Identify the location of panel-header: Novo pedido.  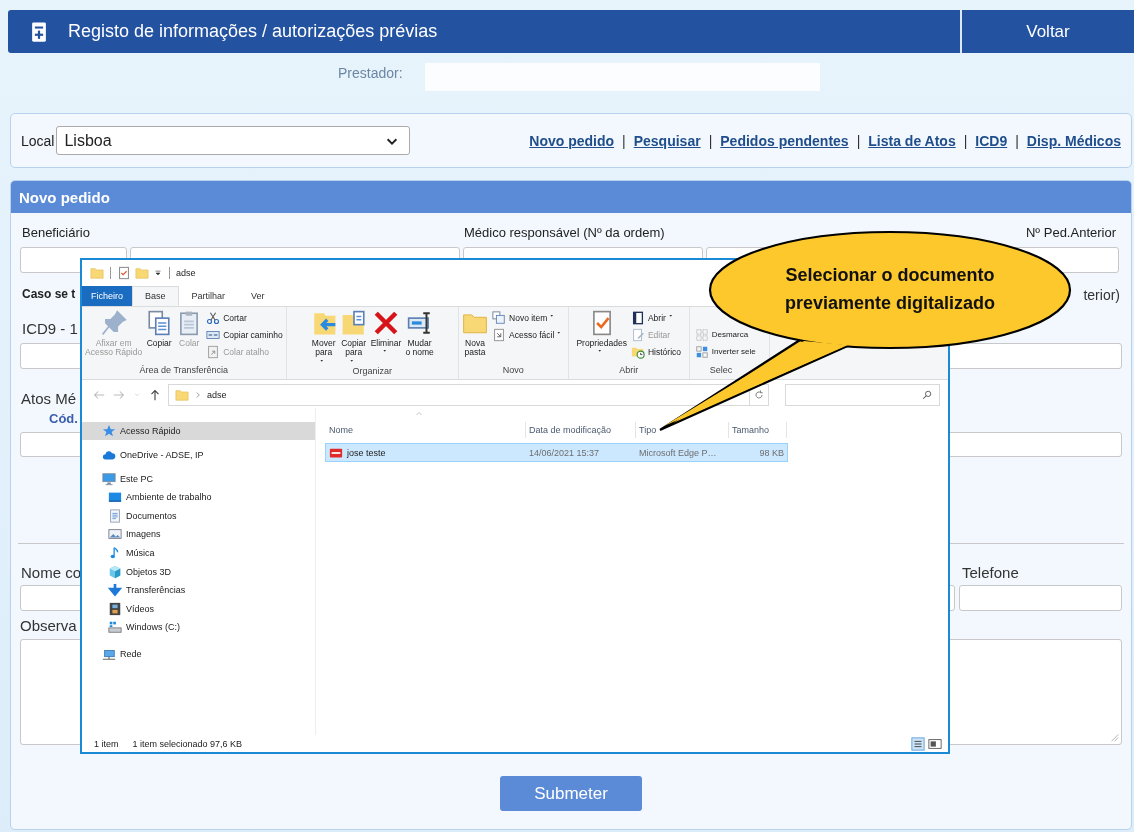
(571, 197).